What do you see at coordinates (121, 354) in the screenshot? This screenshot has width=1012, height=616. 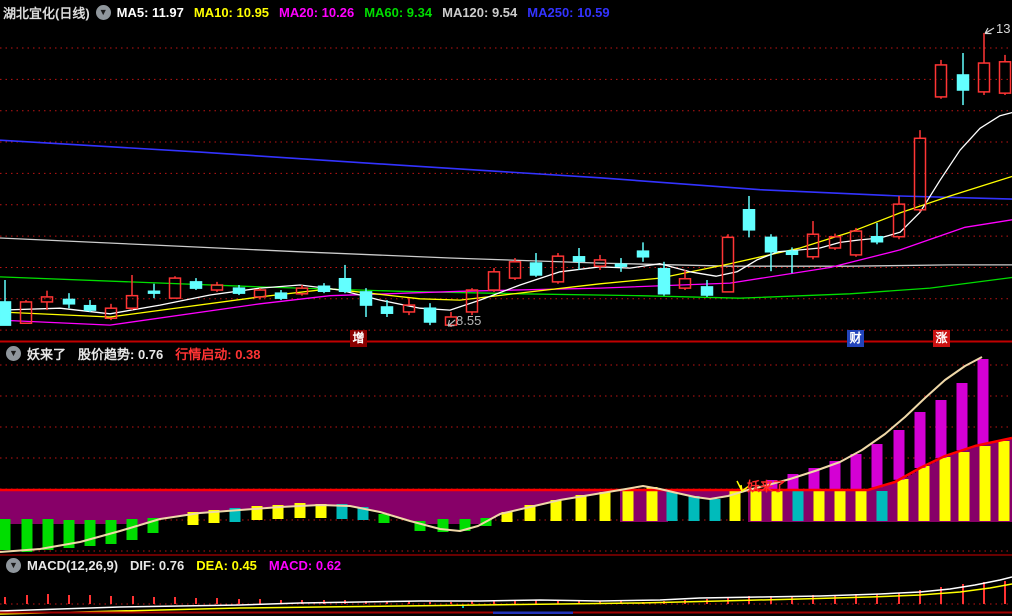 I see `price-trend-value: 股价趋势: 0.76` at bounding box center [121, 354].